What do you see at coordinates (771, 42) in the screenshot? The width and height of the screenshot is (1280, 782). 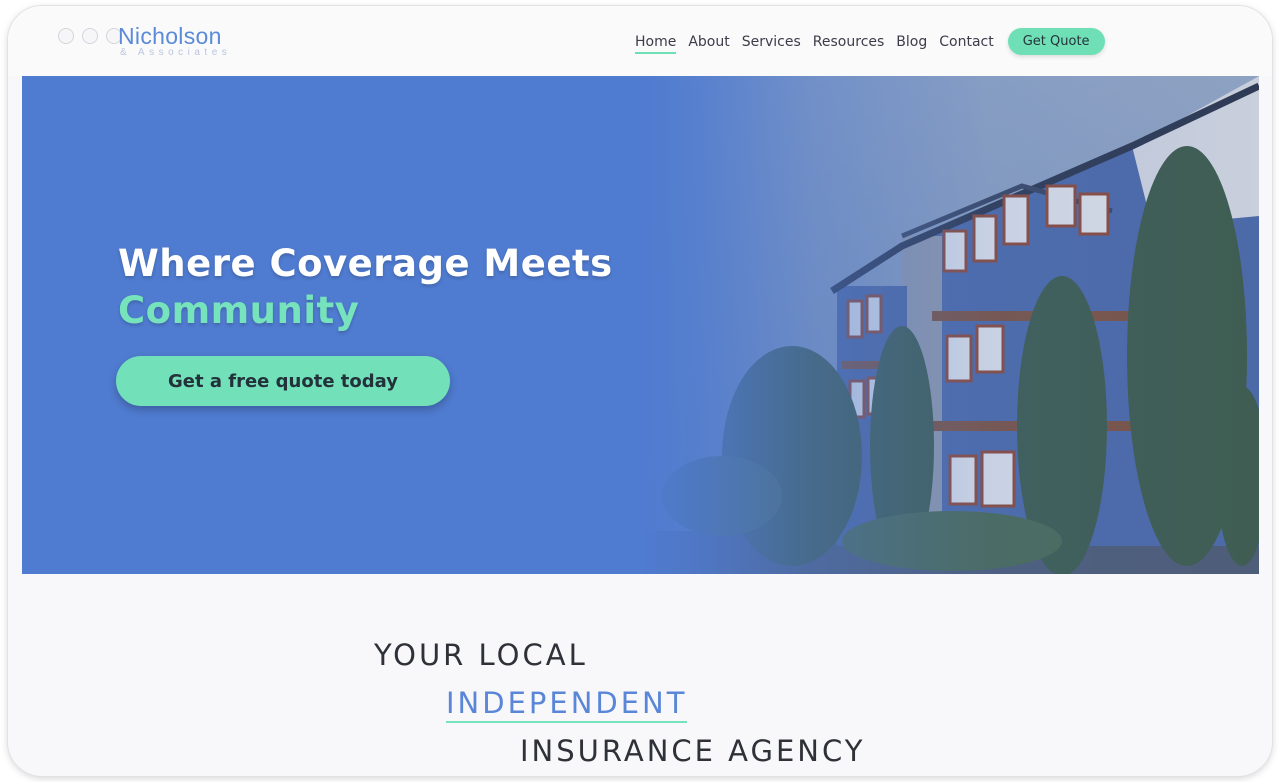 I see `nav-services: Services` at bounding box center [771, 42].